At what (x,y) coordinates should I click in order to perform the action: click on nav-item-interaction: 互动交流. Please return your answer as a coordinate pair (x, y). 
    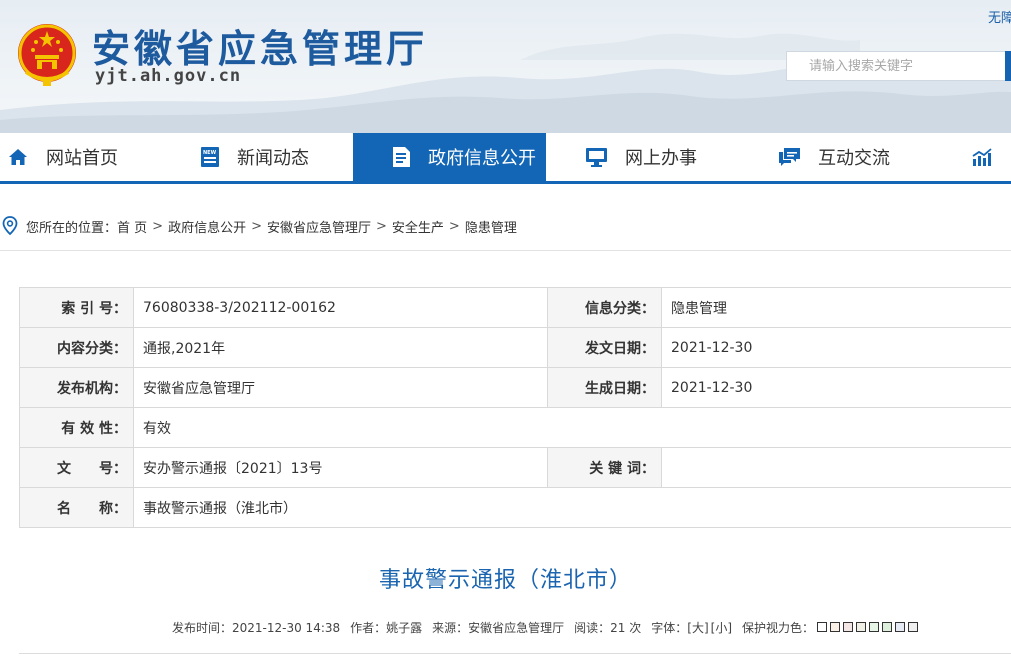
    Looking at the image, I should click on (834, 157).